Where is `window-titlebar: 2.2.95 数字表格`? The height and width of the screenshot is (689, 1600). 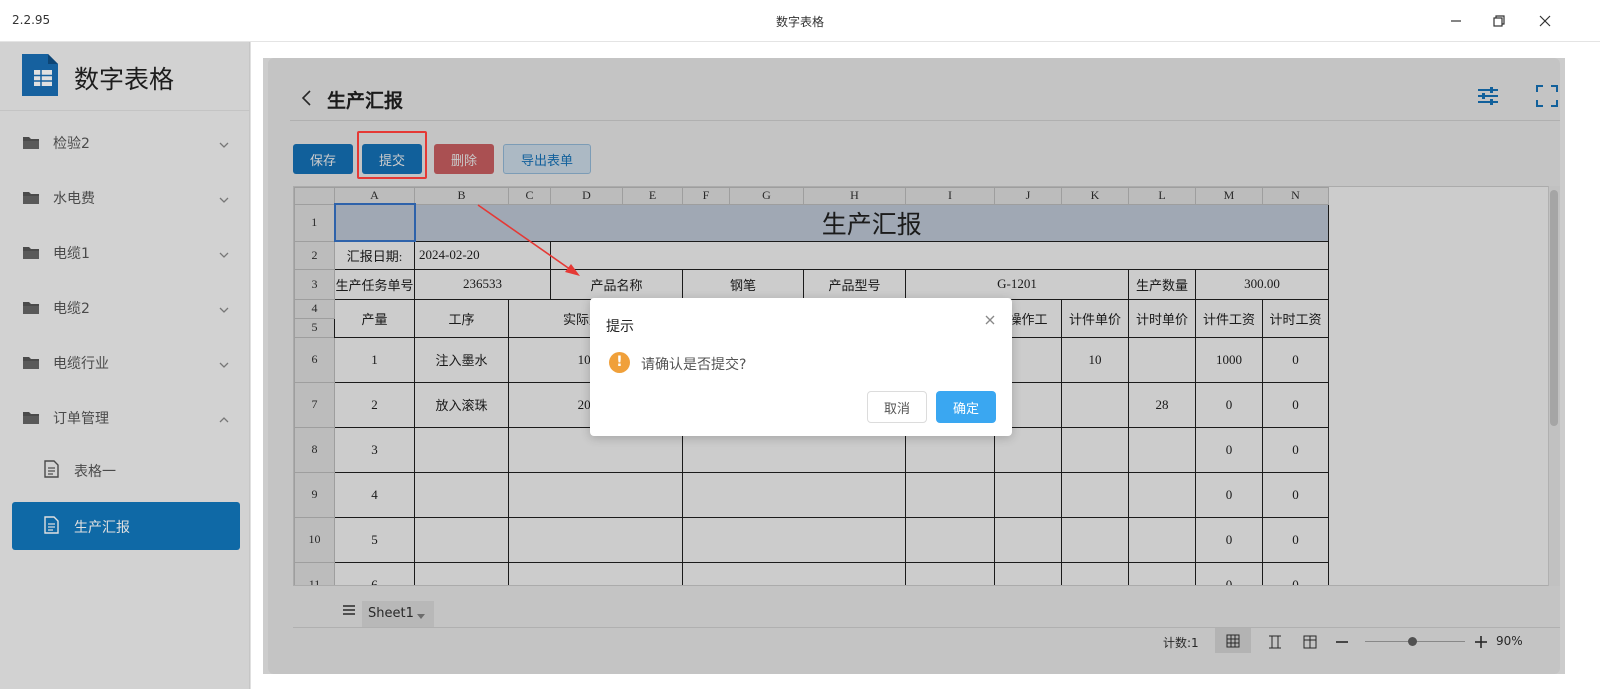
window-titlebar: 2.2.95 数字表格 is located at coordinates (800, 21).